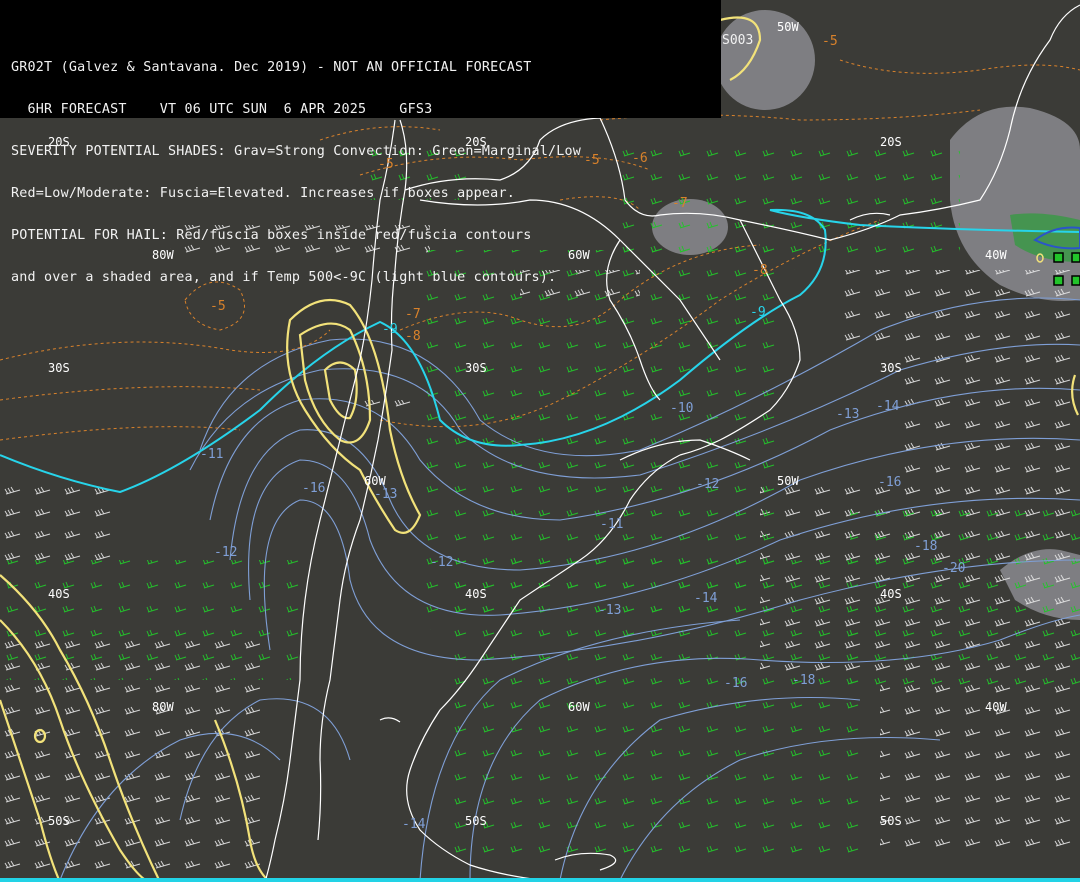  Describe the element at coordinates (996, 255) in the screenshot. I see `lon-label-40w-north: 40W` at that location.